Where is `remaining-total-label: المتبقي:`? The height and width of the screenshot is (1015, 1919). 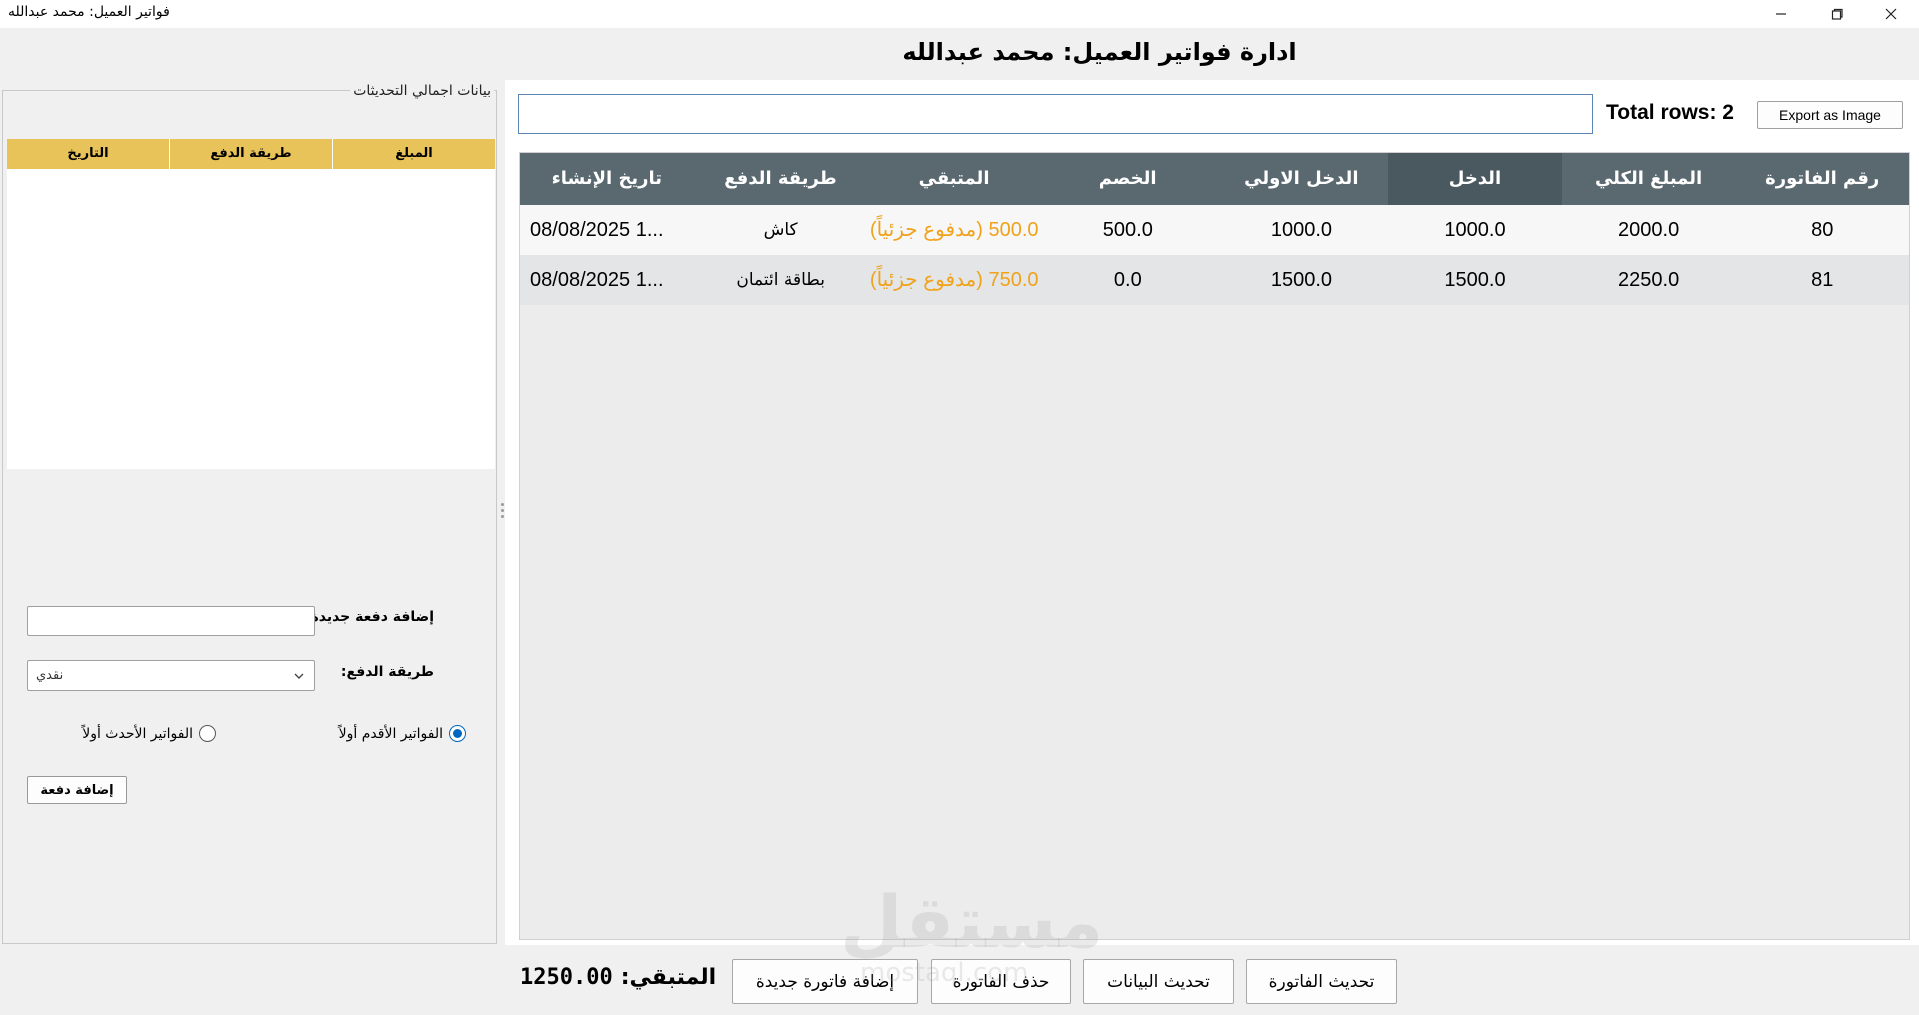
remaining-total-label: المتبقي: is located at coordinates (668, 977).